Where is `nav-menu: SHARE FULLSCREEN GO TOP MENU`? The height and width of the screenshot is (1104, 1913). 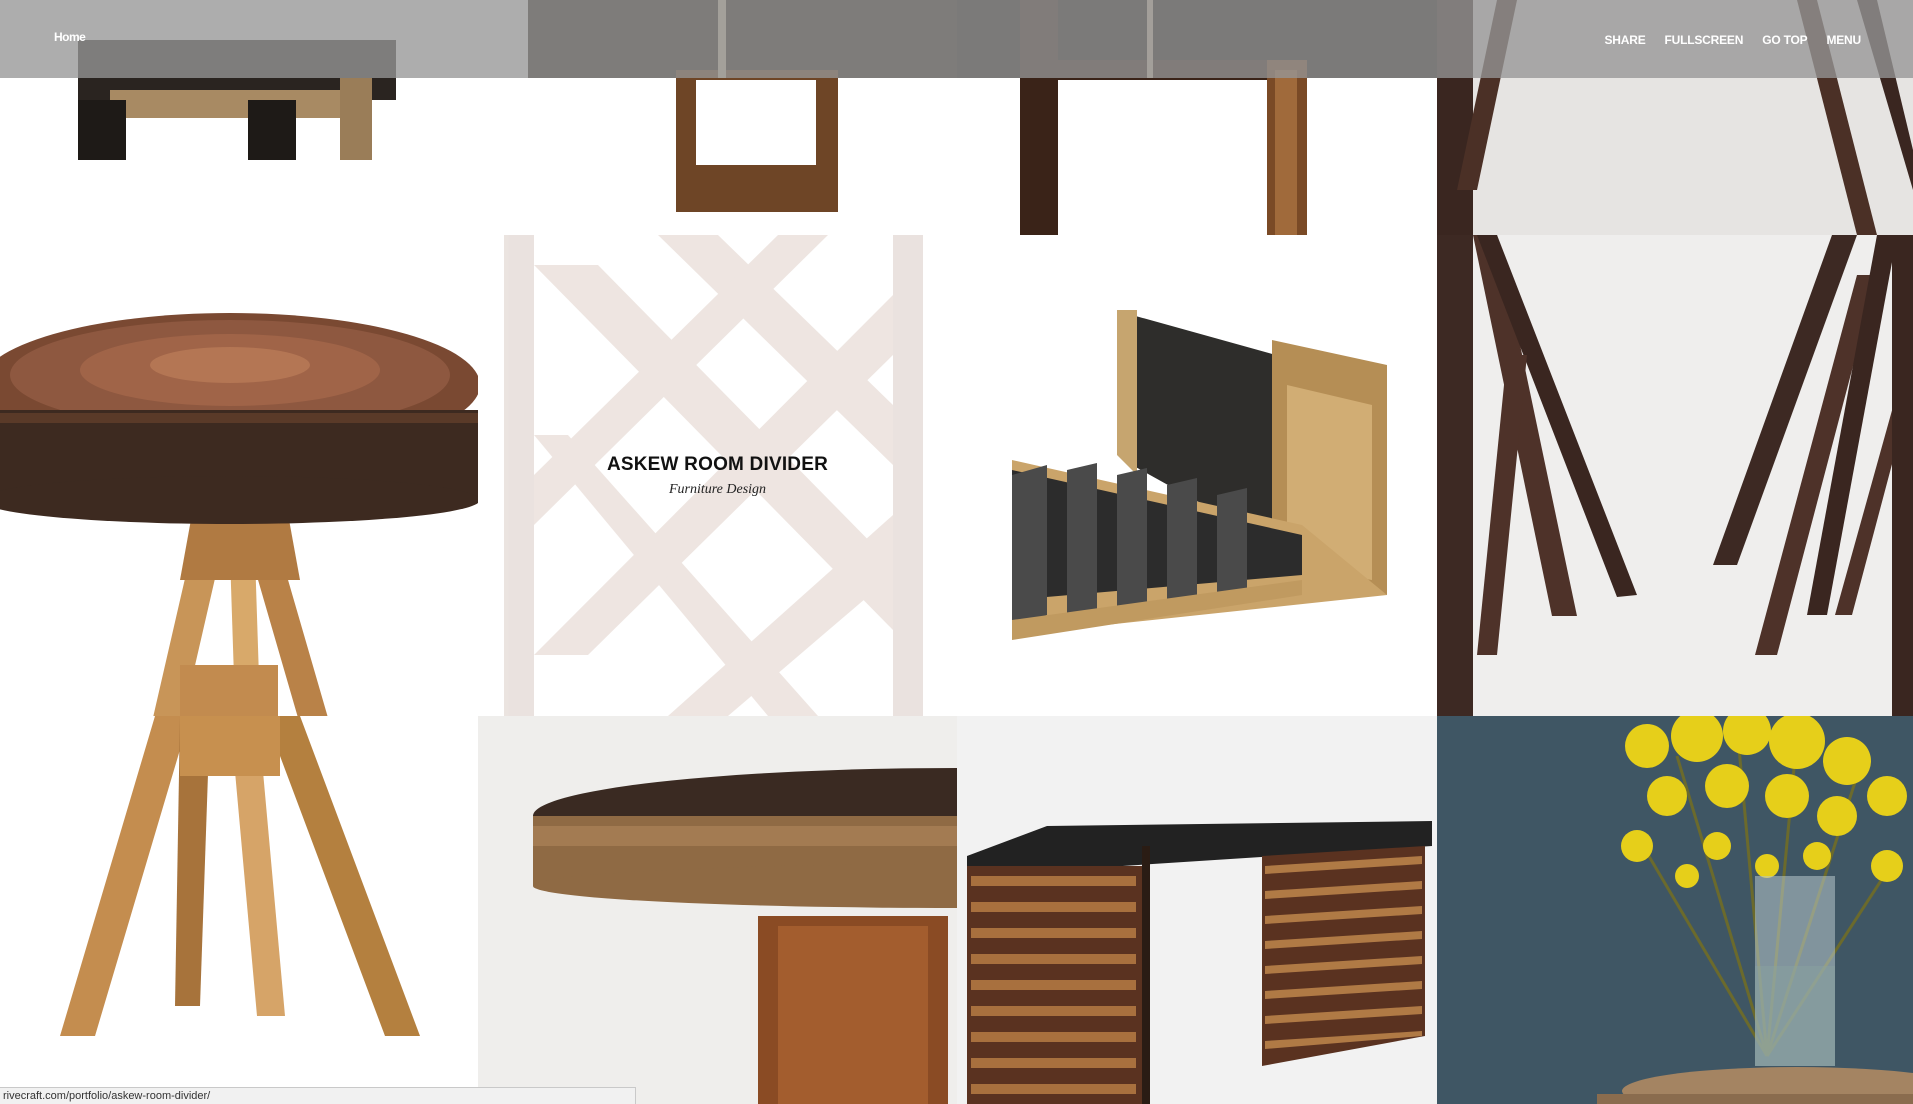 nav-menu: SHARE FULLSCREEN GO TOP MENU is located at coordinates (1733, 40).